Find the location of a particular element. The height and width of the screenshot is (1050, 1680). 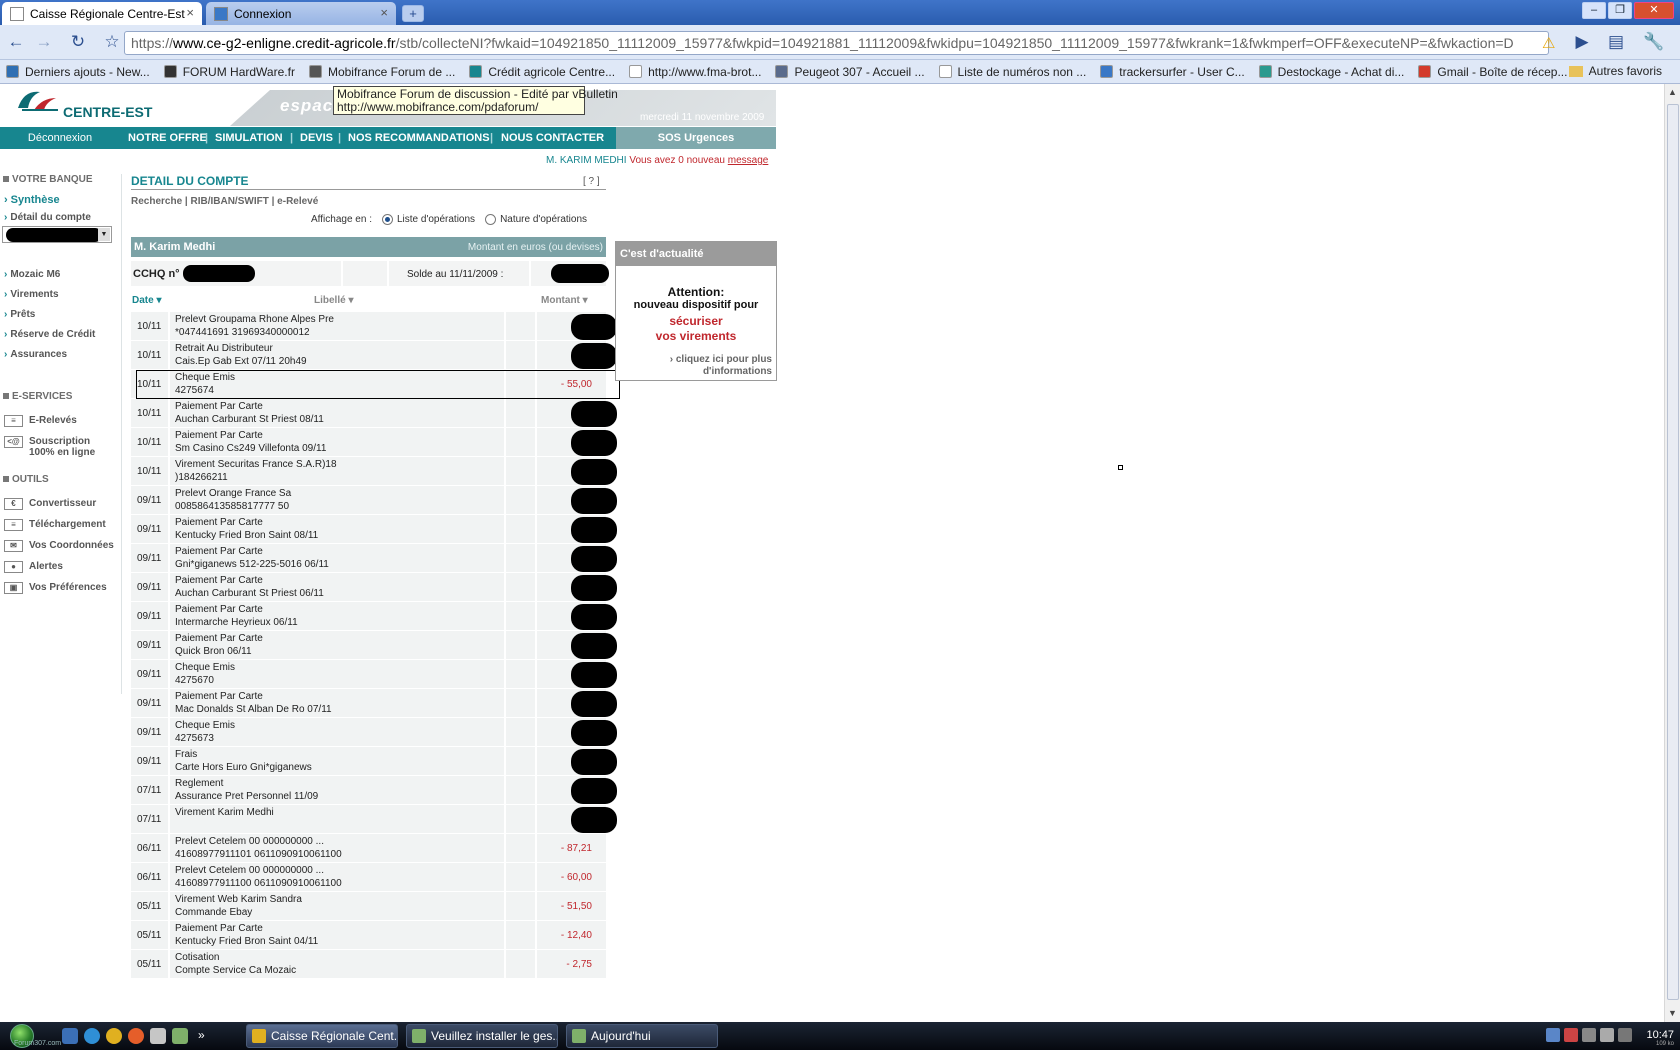

scroll-down-icon: ▼ is located at coordinates (1672, 1013).